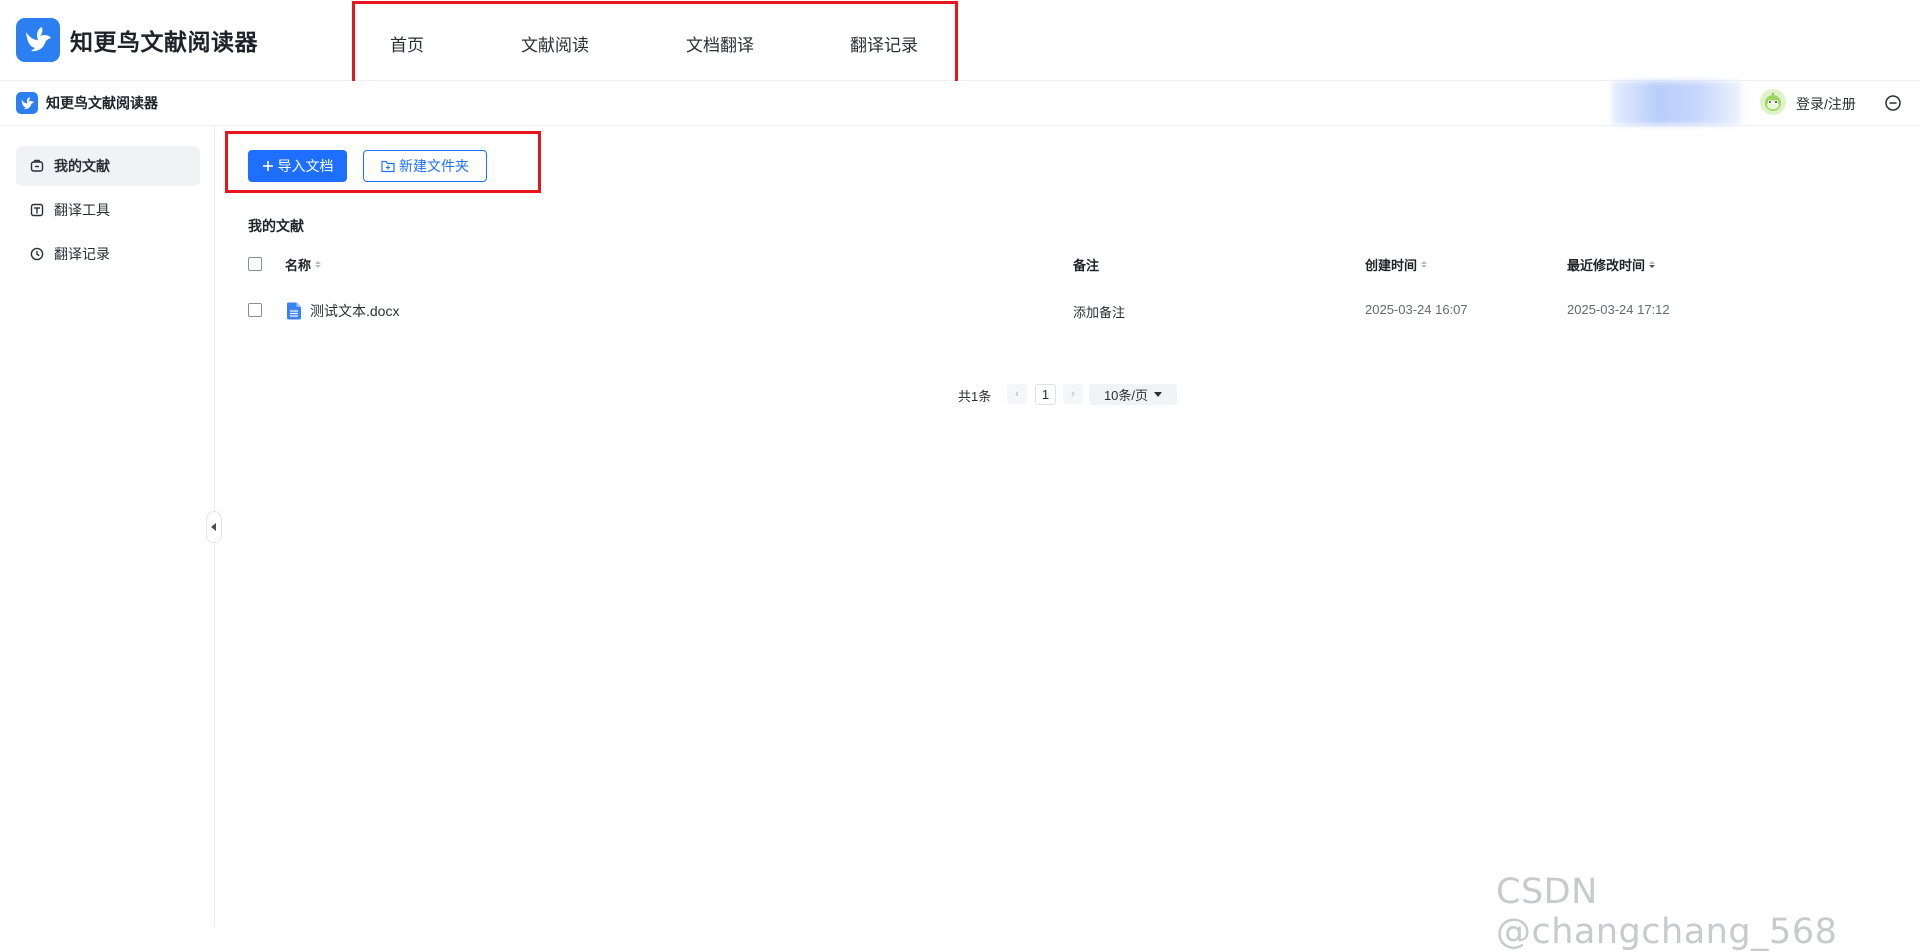 The image size is (1920, 952). Describe the element at coordinates (555, 43) in the screenshot. I see `nav-item-reading: 文献阅读` at that location.